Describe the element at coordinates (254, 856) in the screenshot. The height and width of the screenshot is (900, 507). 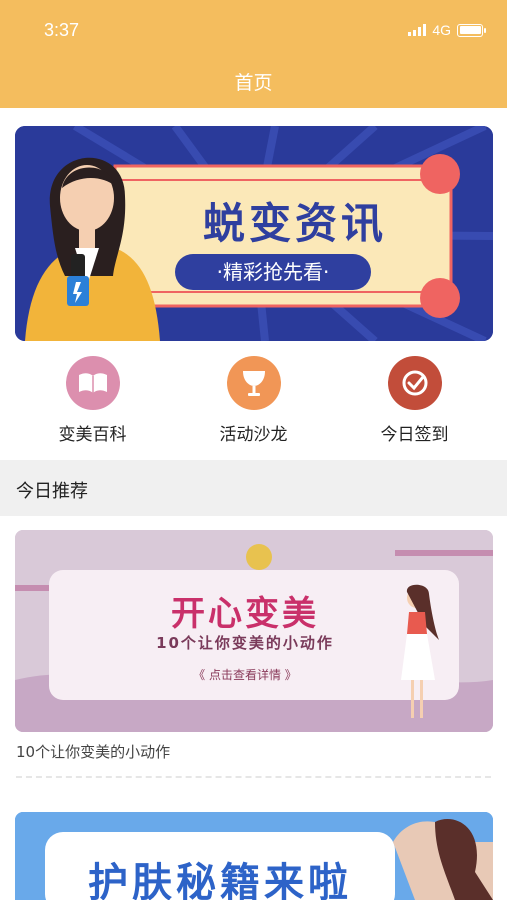
I see `recommend-card: 护肤秘籍来啦` at that location.